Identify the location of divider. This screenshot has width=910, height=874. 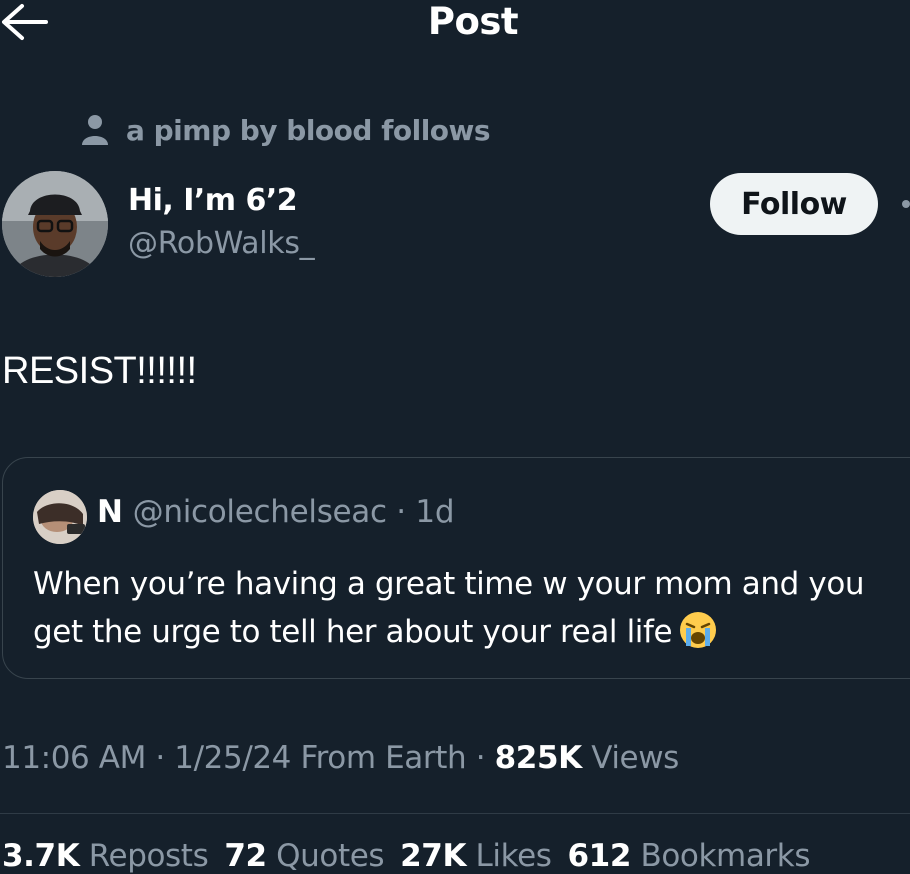
(455, 813).